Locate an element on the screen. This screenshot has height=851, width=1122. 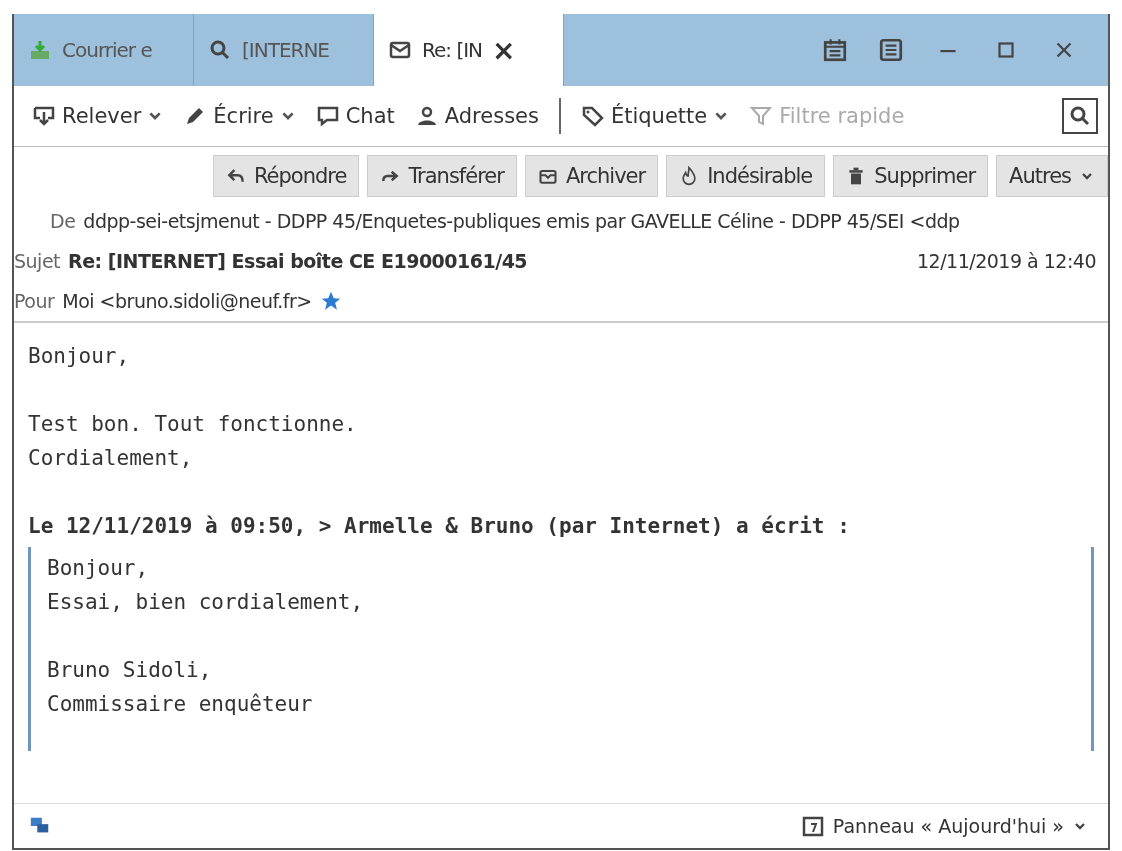
quoted-line: Essai, bien cordialement, is located at coordinates (206, 602).